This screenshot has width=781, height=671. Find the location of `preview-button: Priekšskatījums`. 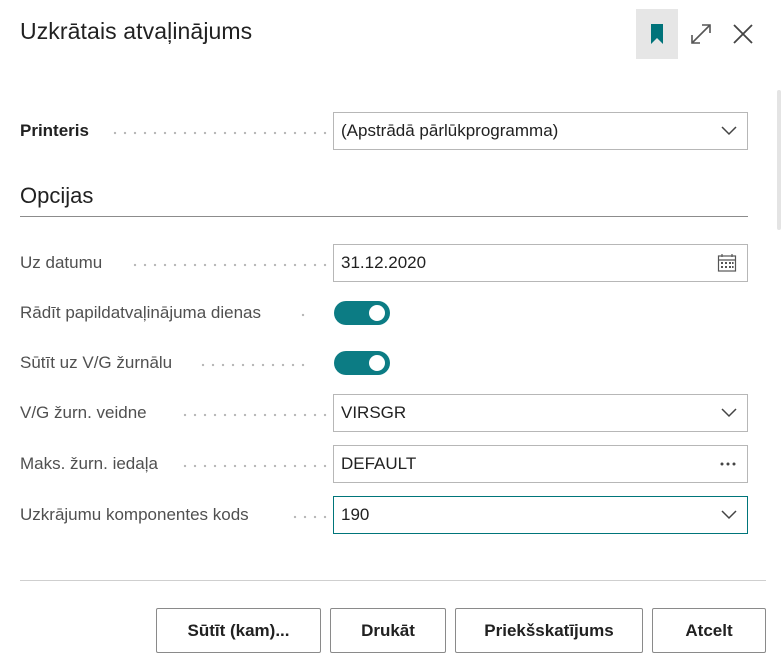

preview-button: Priekšskatījums is located at coordinates (549, 630).